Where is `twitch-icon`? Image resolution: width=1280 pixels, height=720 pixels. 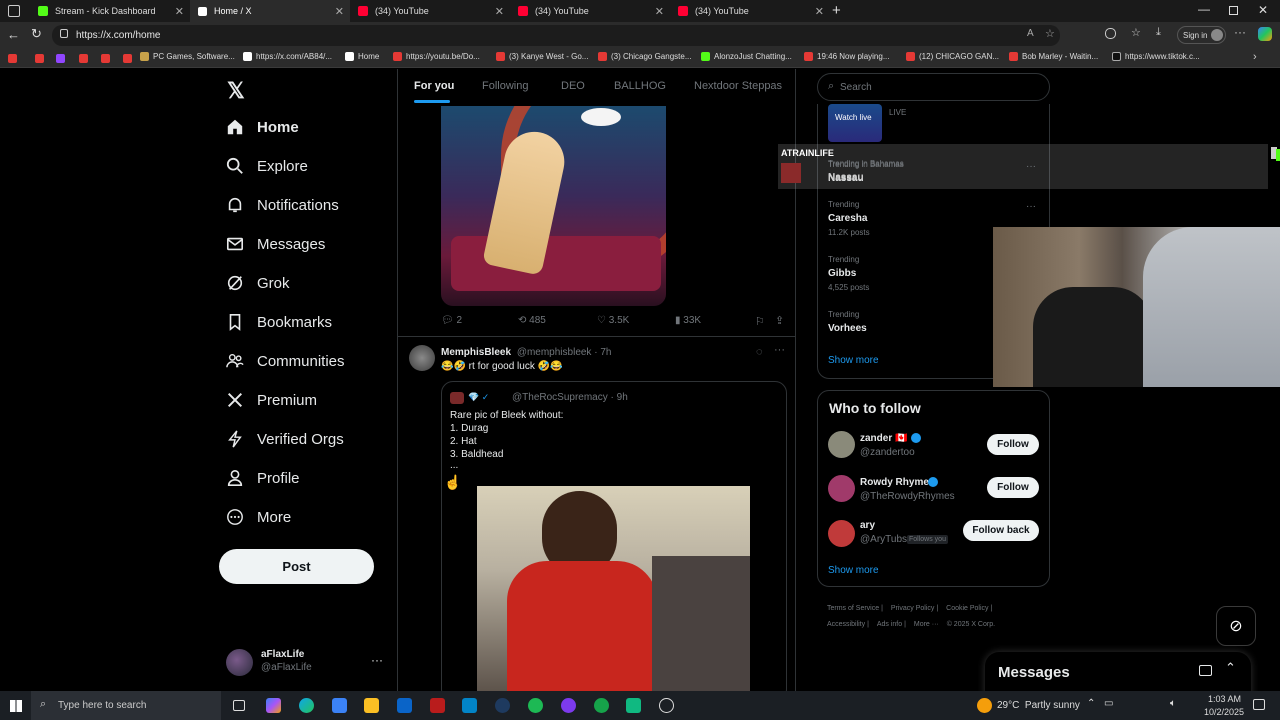 twitch-icon is located at coordinates (60, 58).